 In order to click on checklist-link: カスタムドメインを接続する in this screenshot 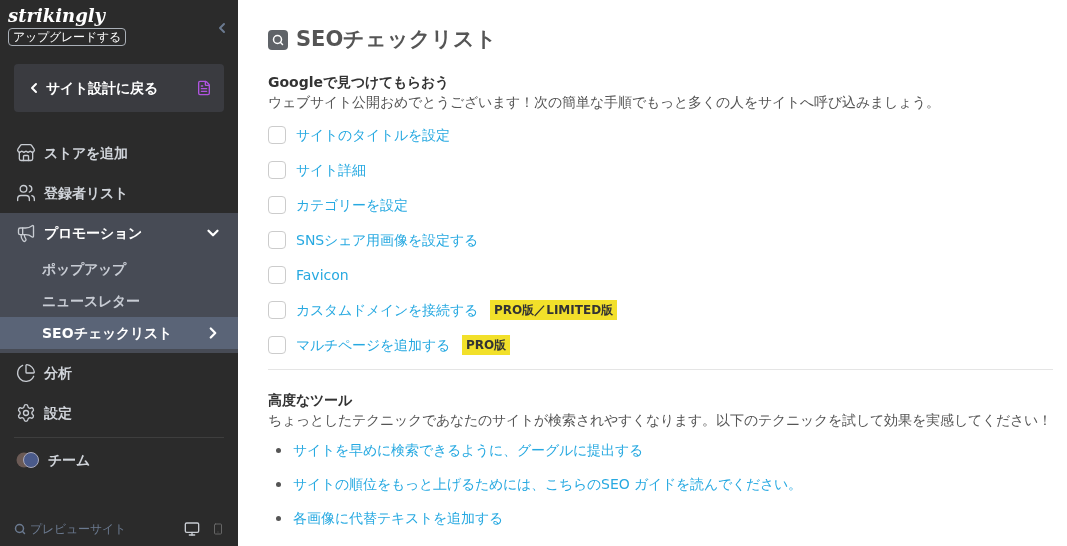, I will do `click(387, 310)`.